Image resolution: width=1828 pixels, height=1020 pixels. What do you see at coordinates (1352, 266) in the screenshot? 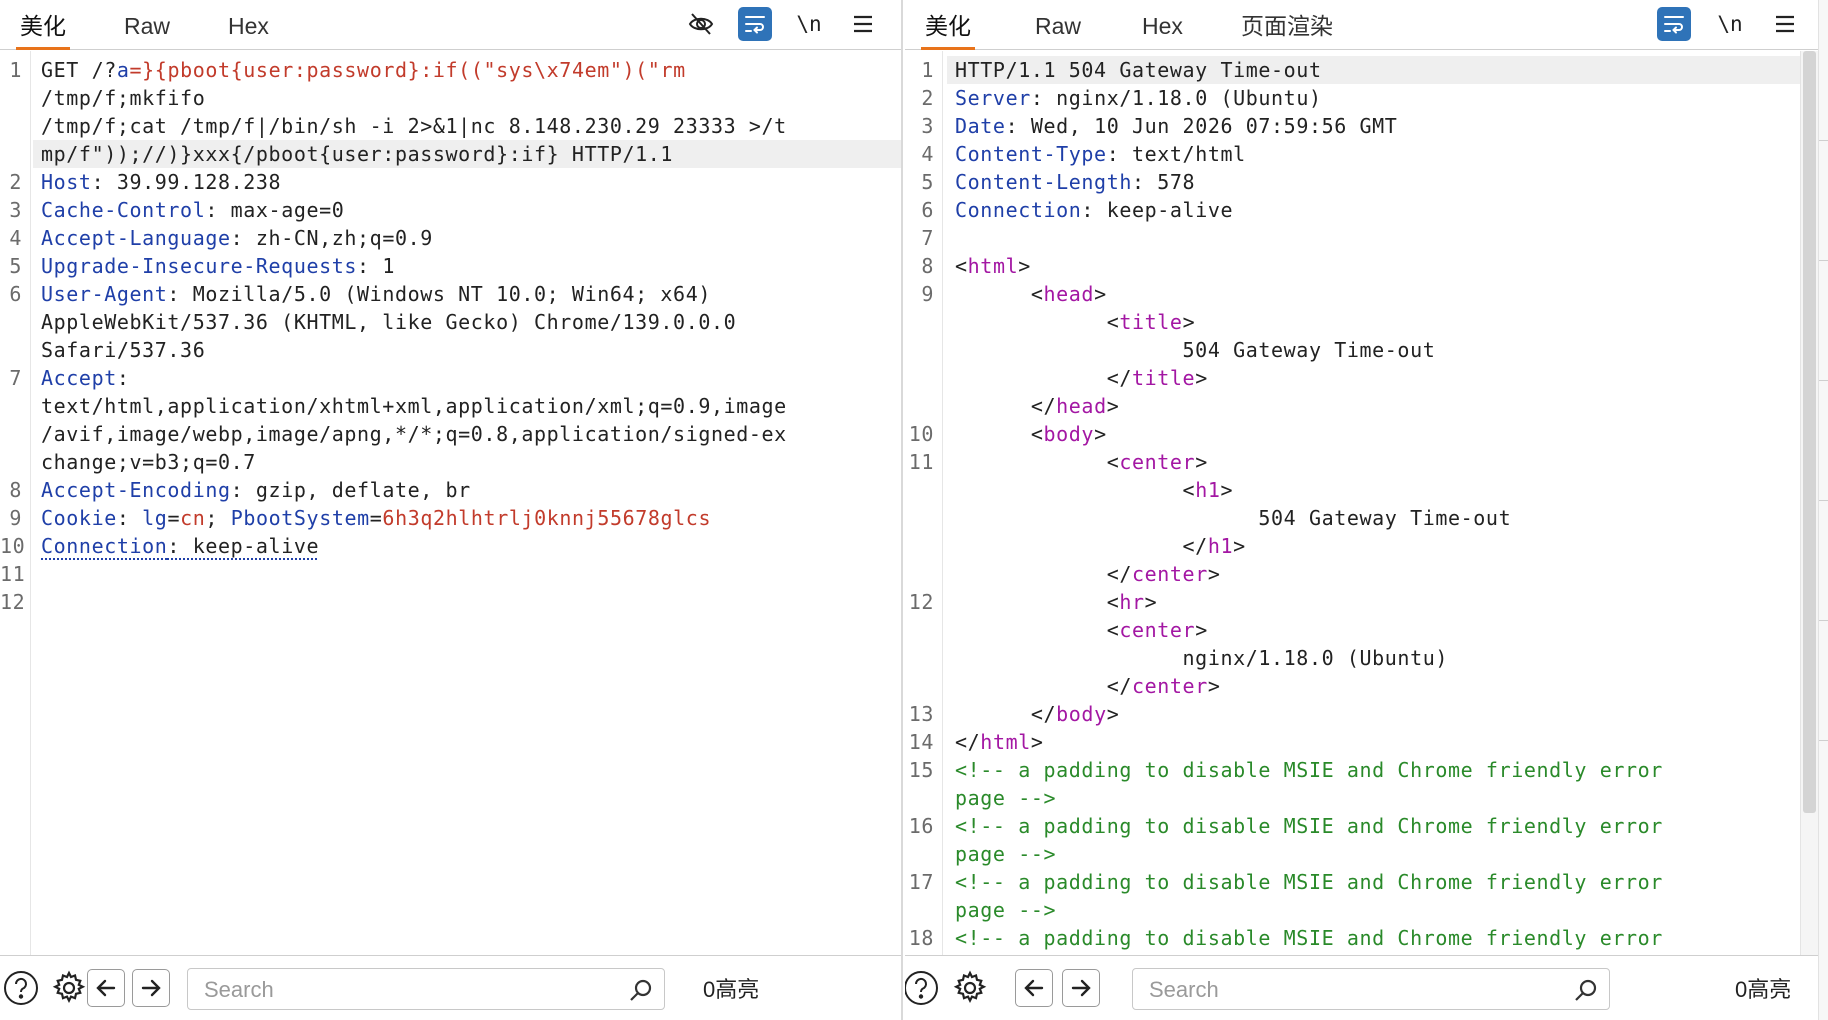
I see `code-line: 8 <html>` at bounding box center [1352, 266].